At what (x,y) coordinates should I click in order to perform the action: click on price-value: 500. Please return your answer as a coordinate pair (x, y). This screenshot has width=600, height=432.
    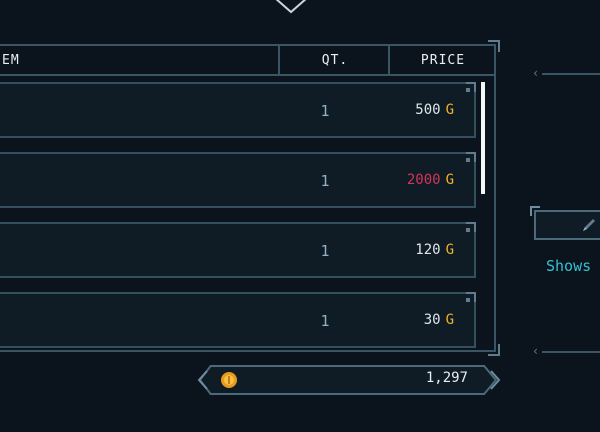
    Looking at the image, I should click on (428, 110).